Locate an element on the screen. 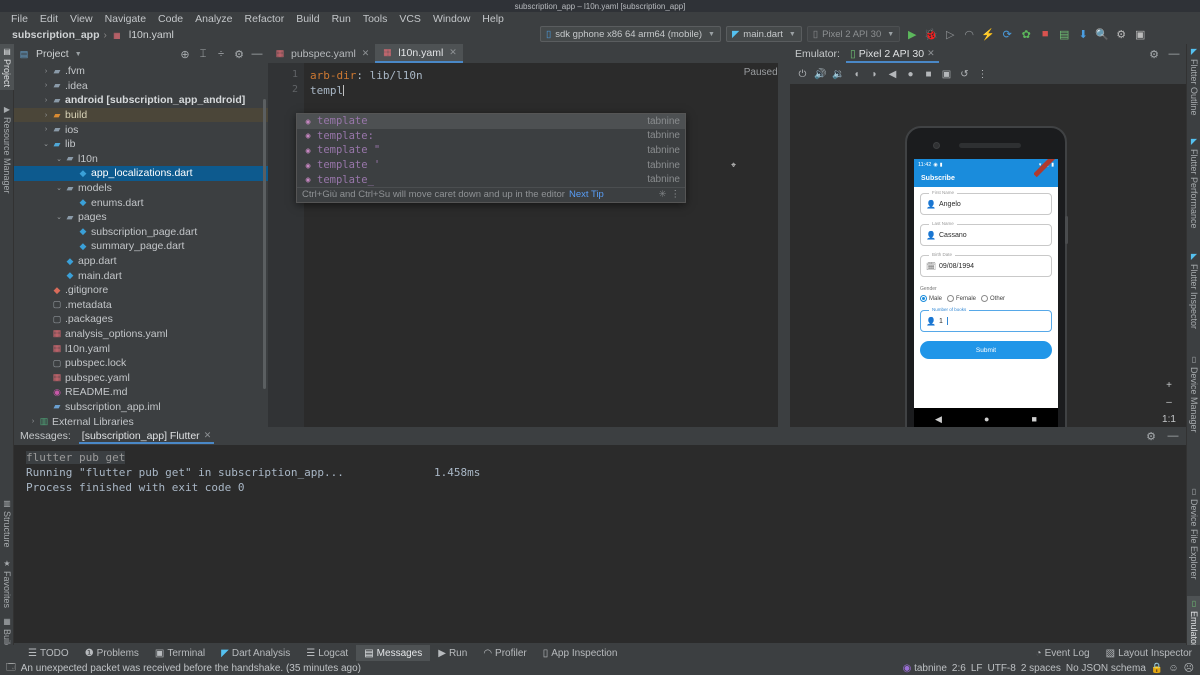 The height and width of the screenshot is (675, 1200). run-config-selector: ◤ main.dart ▼ is located at coordinates (763, 34).